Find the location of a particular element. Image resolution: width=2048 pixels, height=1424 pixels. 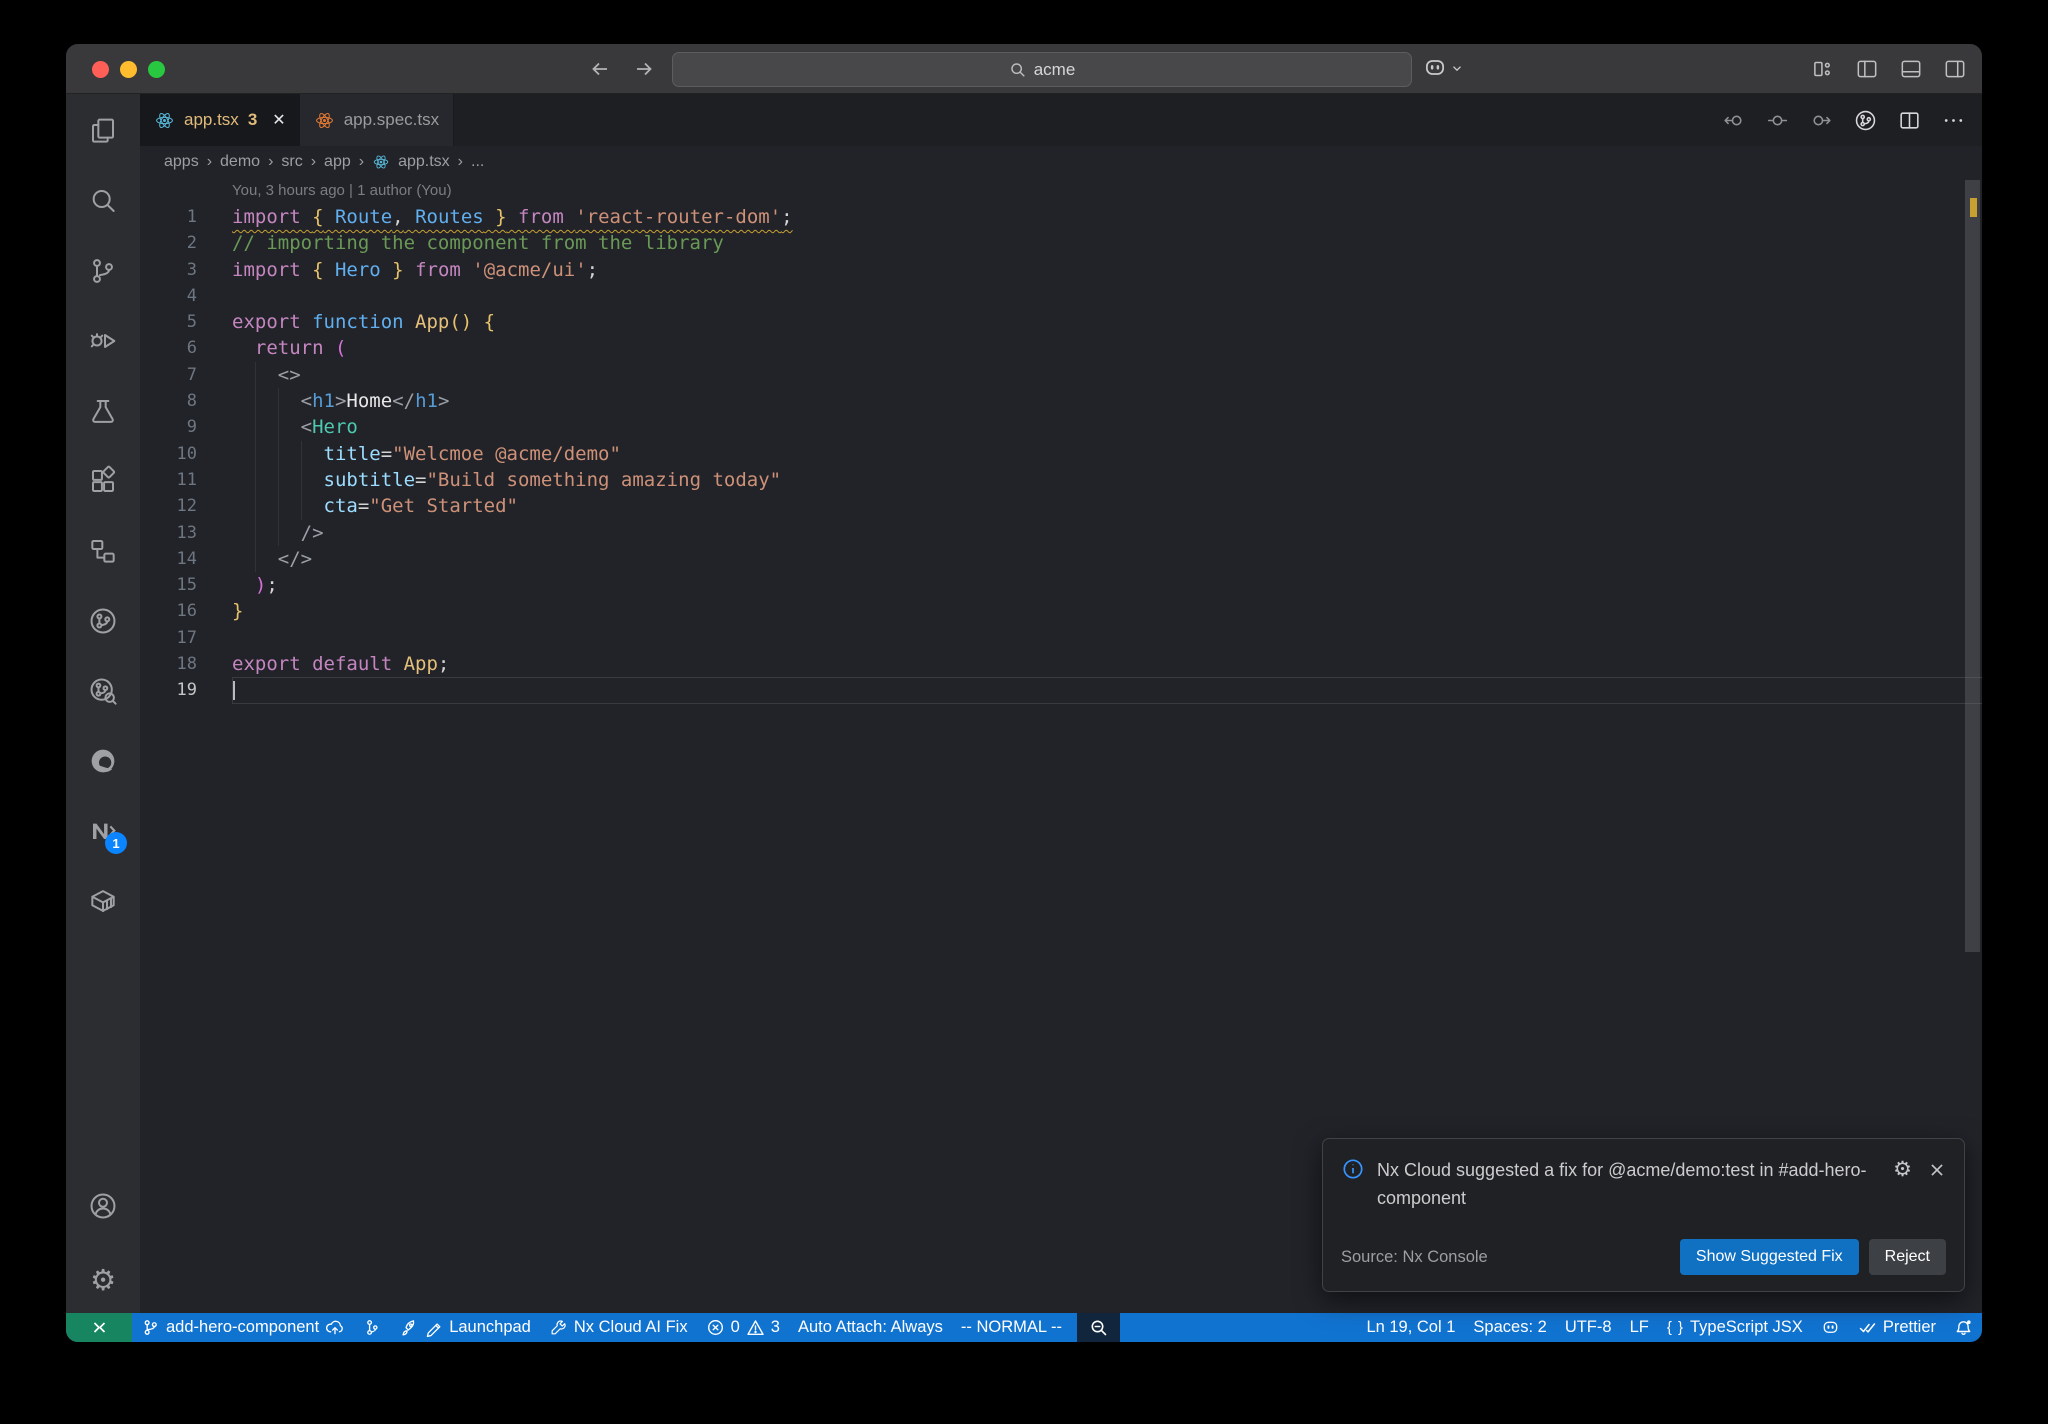

activity-item-project-hierarchy is located at coordinates (103, 551).